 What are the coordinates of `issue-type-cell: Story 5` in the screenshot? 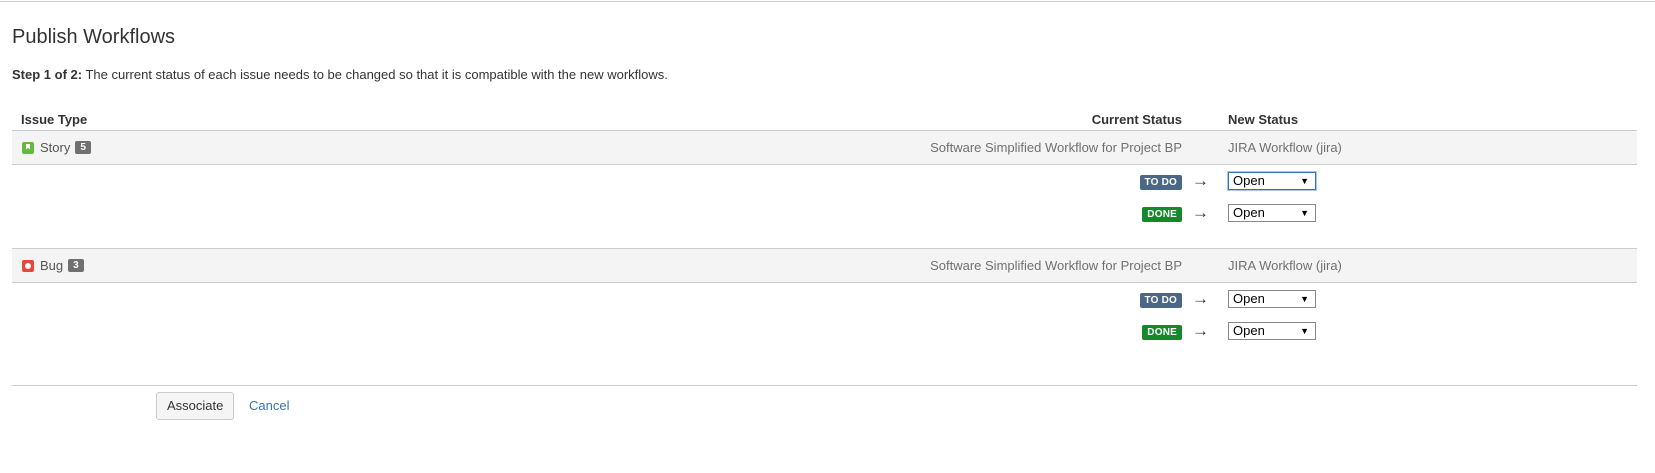 It's located at (56, 147).